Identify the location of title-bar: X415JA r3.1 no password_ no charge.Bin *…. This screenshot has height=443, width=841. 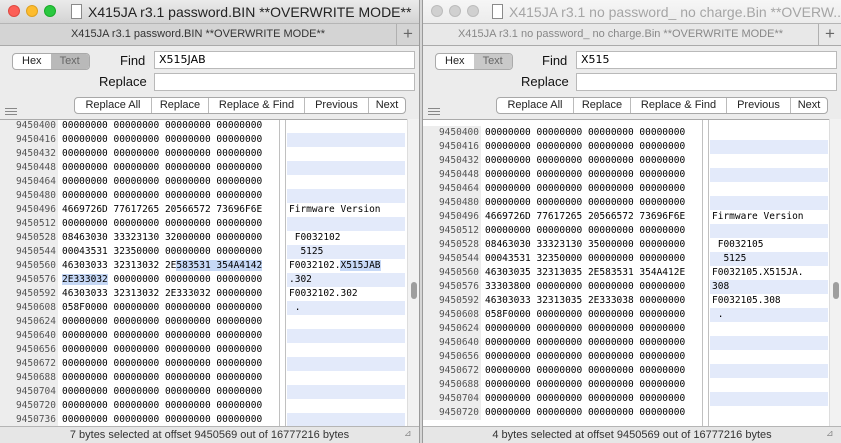
(632, 12).